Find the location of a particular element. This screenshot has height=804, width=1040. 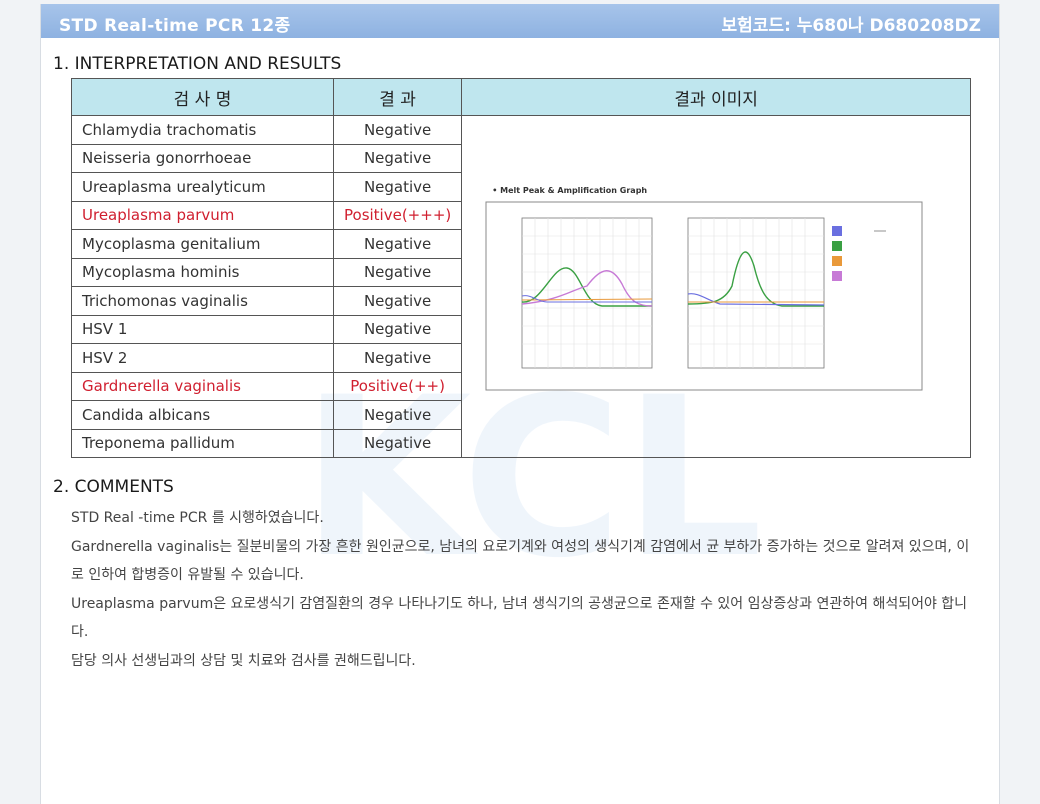

table-header-row: 검 사 명 결 과 결과 이미지 is located at coordinates (521, 97).